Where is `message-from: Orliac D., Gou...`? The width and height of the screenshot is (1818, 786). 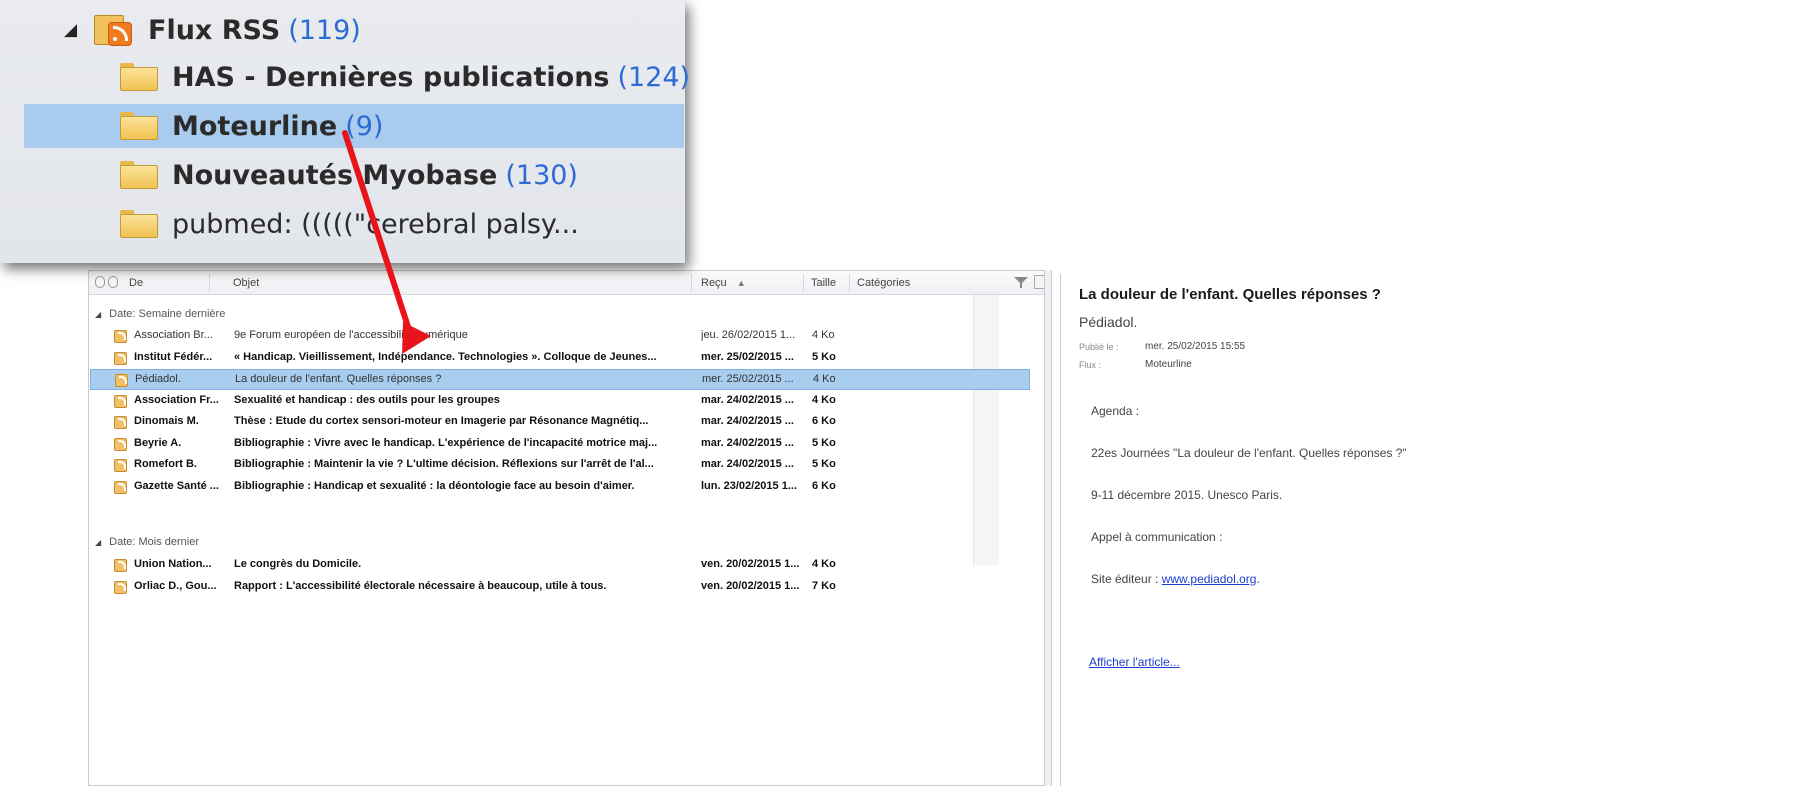 message-from: Orliac D., Gou... is located at coordinates (175, 585).